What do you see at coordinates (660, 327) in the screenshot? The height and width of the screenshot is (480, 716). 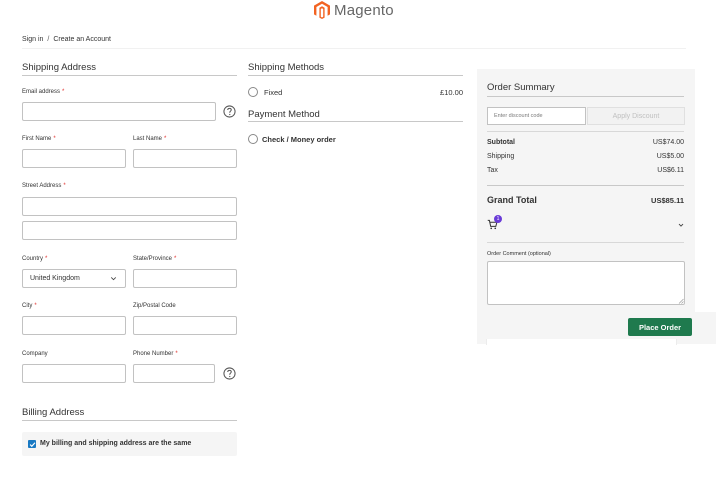 I see `place-order-button: Place Order` at bounding box center [660, 327].